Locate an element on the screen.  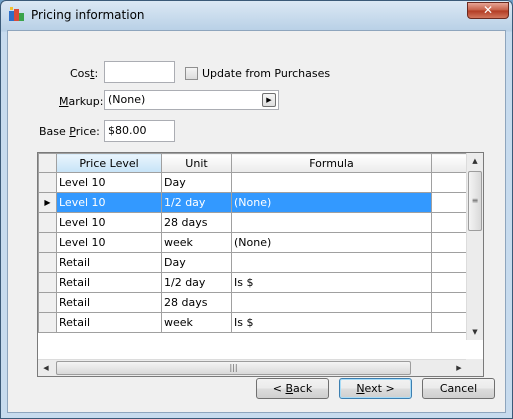
cost-input is located at coordinates (139, 72).